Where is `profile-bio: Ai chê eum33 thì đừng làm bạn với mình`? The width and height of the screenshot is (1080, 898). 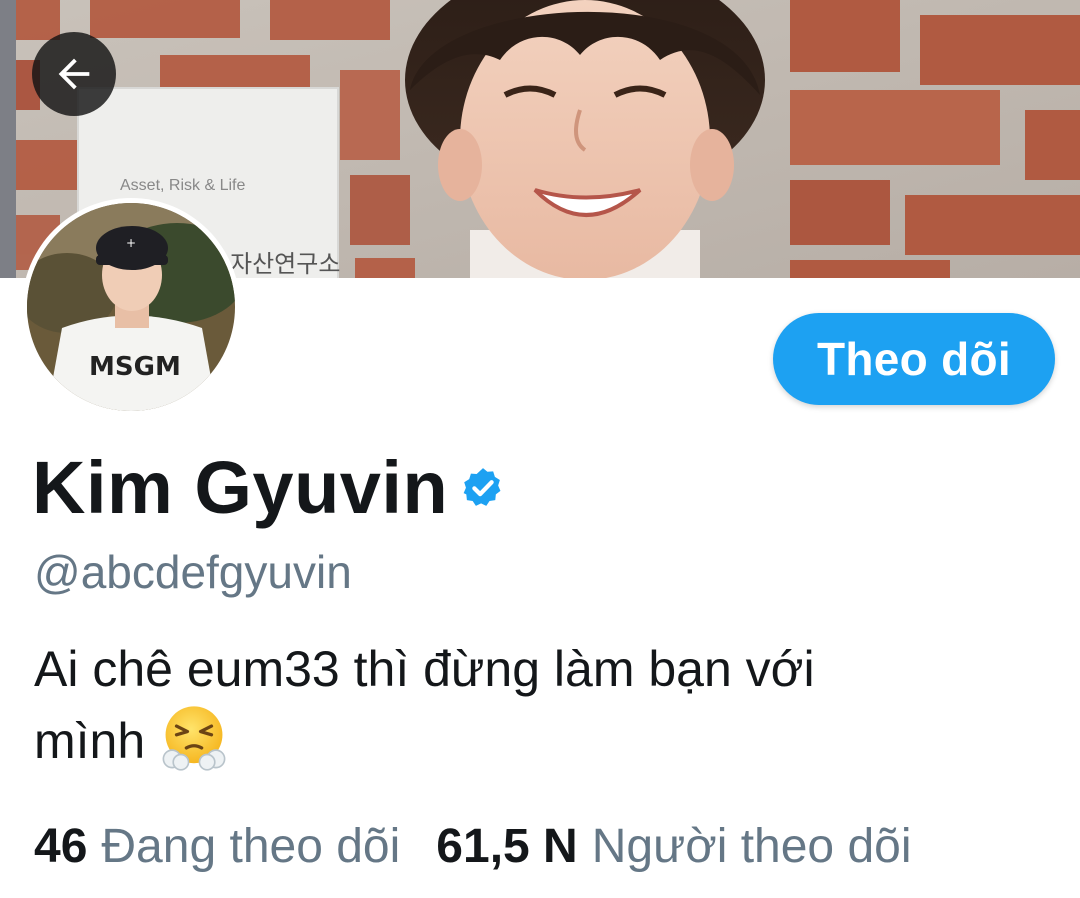 profile-bio: Ai chê eum33 thì đừng làm bạn với mình is located at coordinates (539, 703).